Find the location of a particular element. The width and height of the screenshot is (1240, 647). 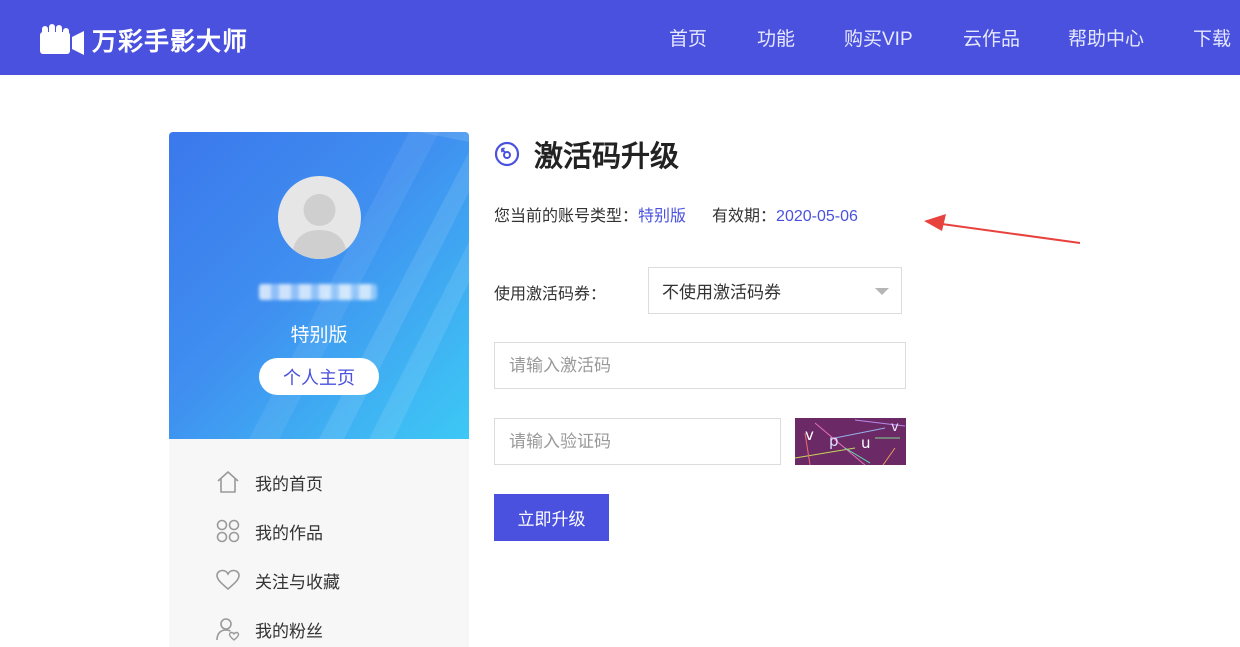

coupon-selected-value: 不使用激活码券 is located at coordinates (721, 292).